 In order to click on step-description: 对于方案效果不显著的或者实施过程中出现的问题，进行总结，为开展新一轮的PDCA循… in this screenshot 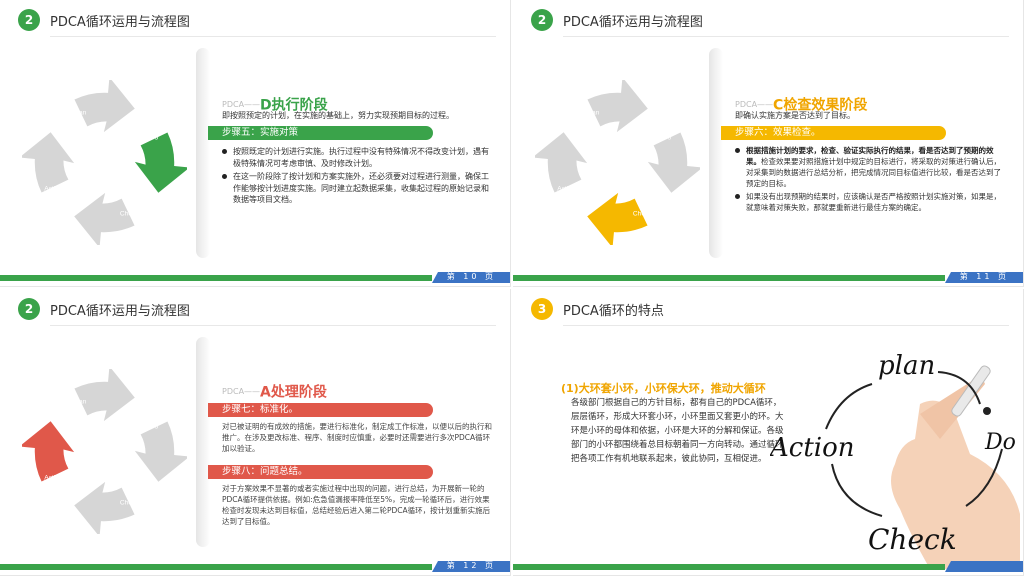, I will do `click(356, 505)`.